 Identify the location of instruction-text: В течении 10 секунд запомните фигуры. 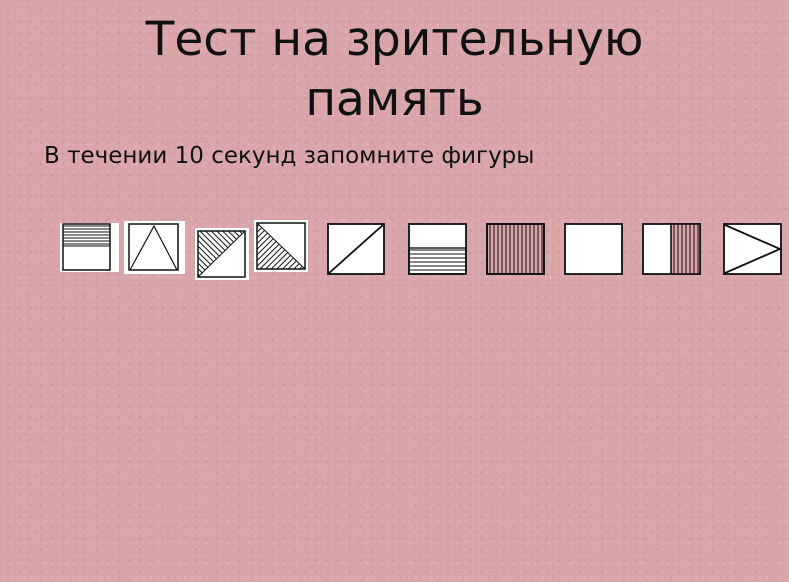
(289, 156).